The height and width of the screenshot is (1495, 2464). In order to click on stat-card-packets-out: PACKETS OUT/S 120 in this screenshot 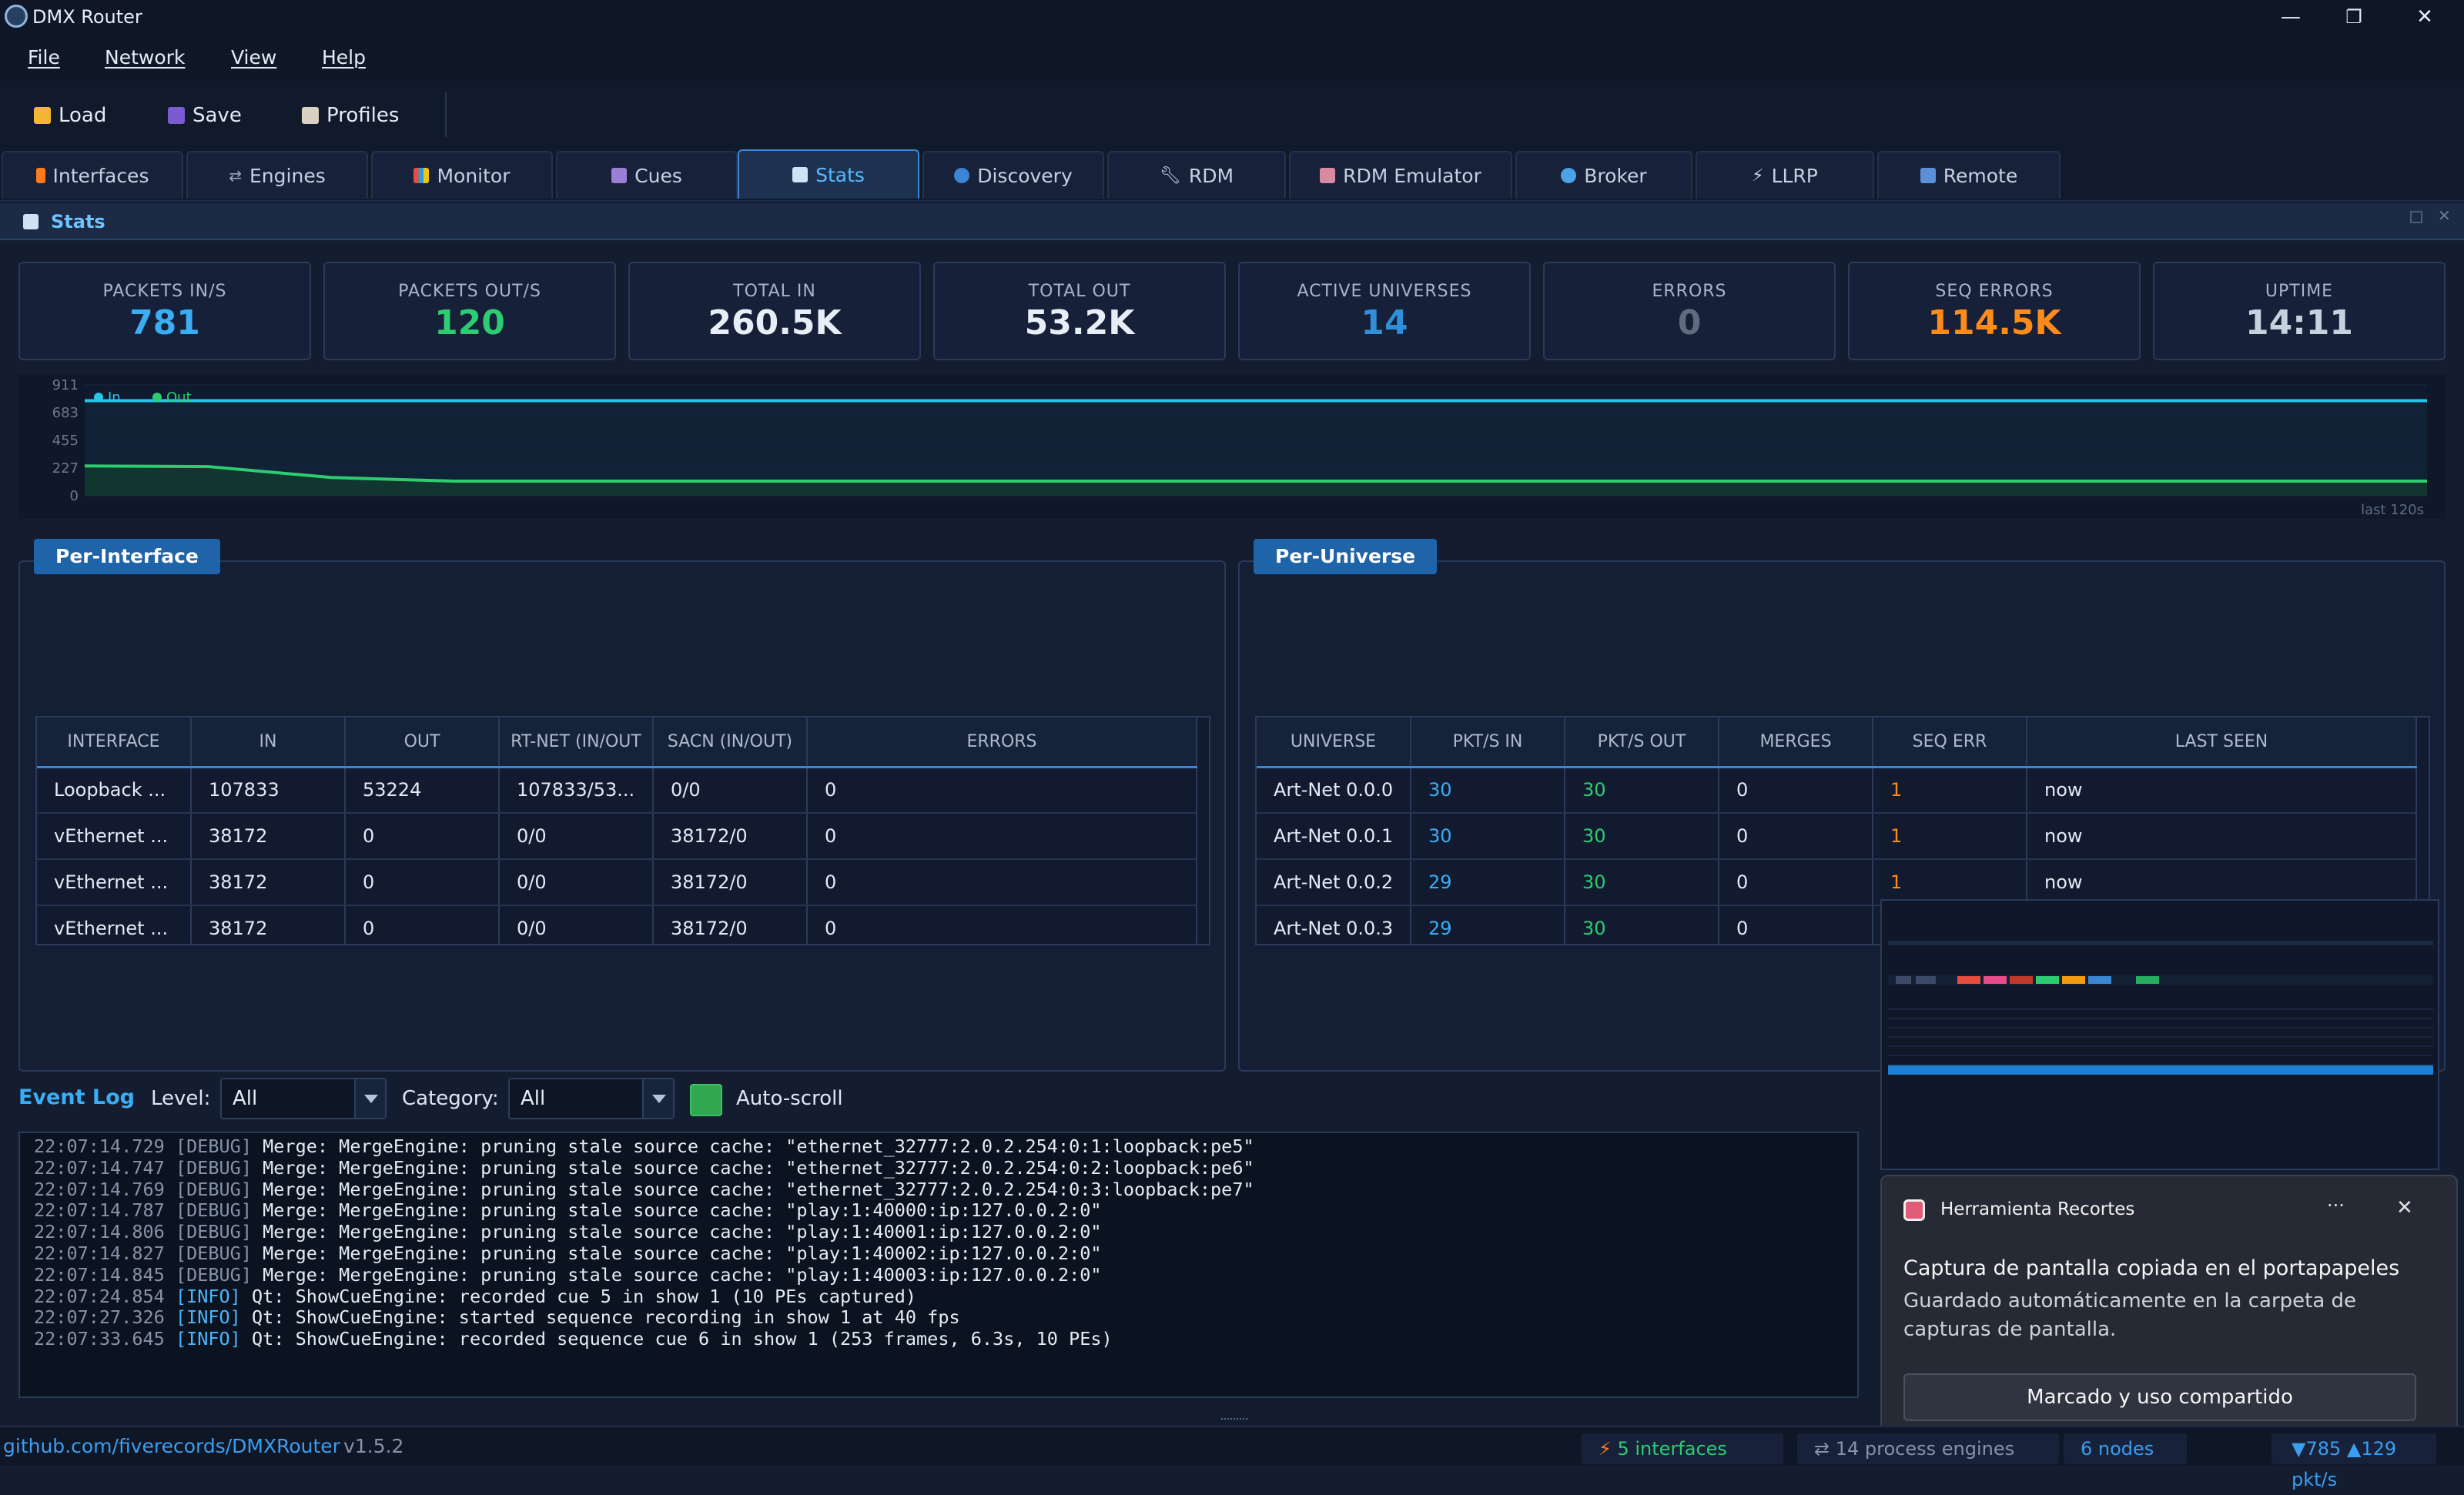, I will do `click(469, 311)`.